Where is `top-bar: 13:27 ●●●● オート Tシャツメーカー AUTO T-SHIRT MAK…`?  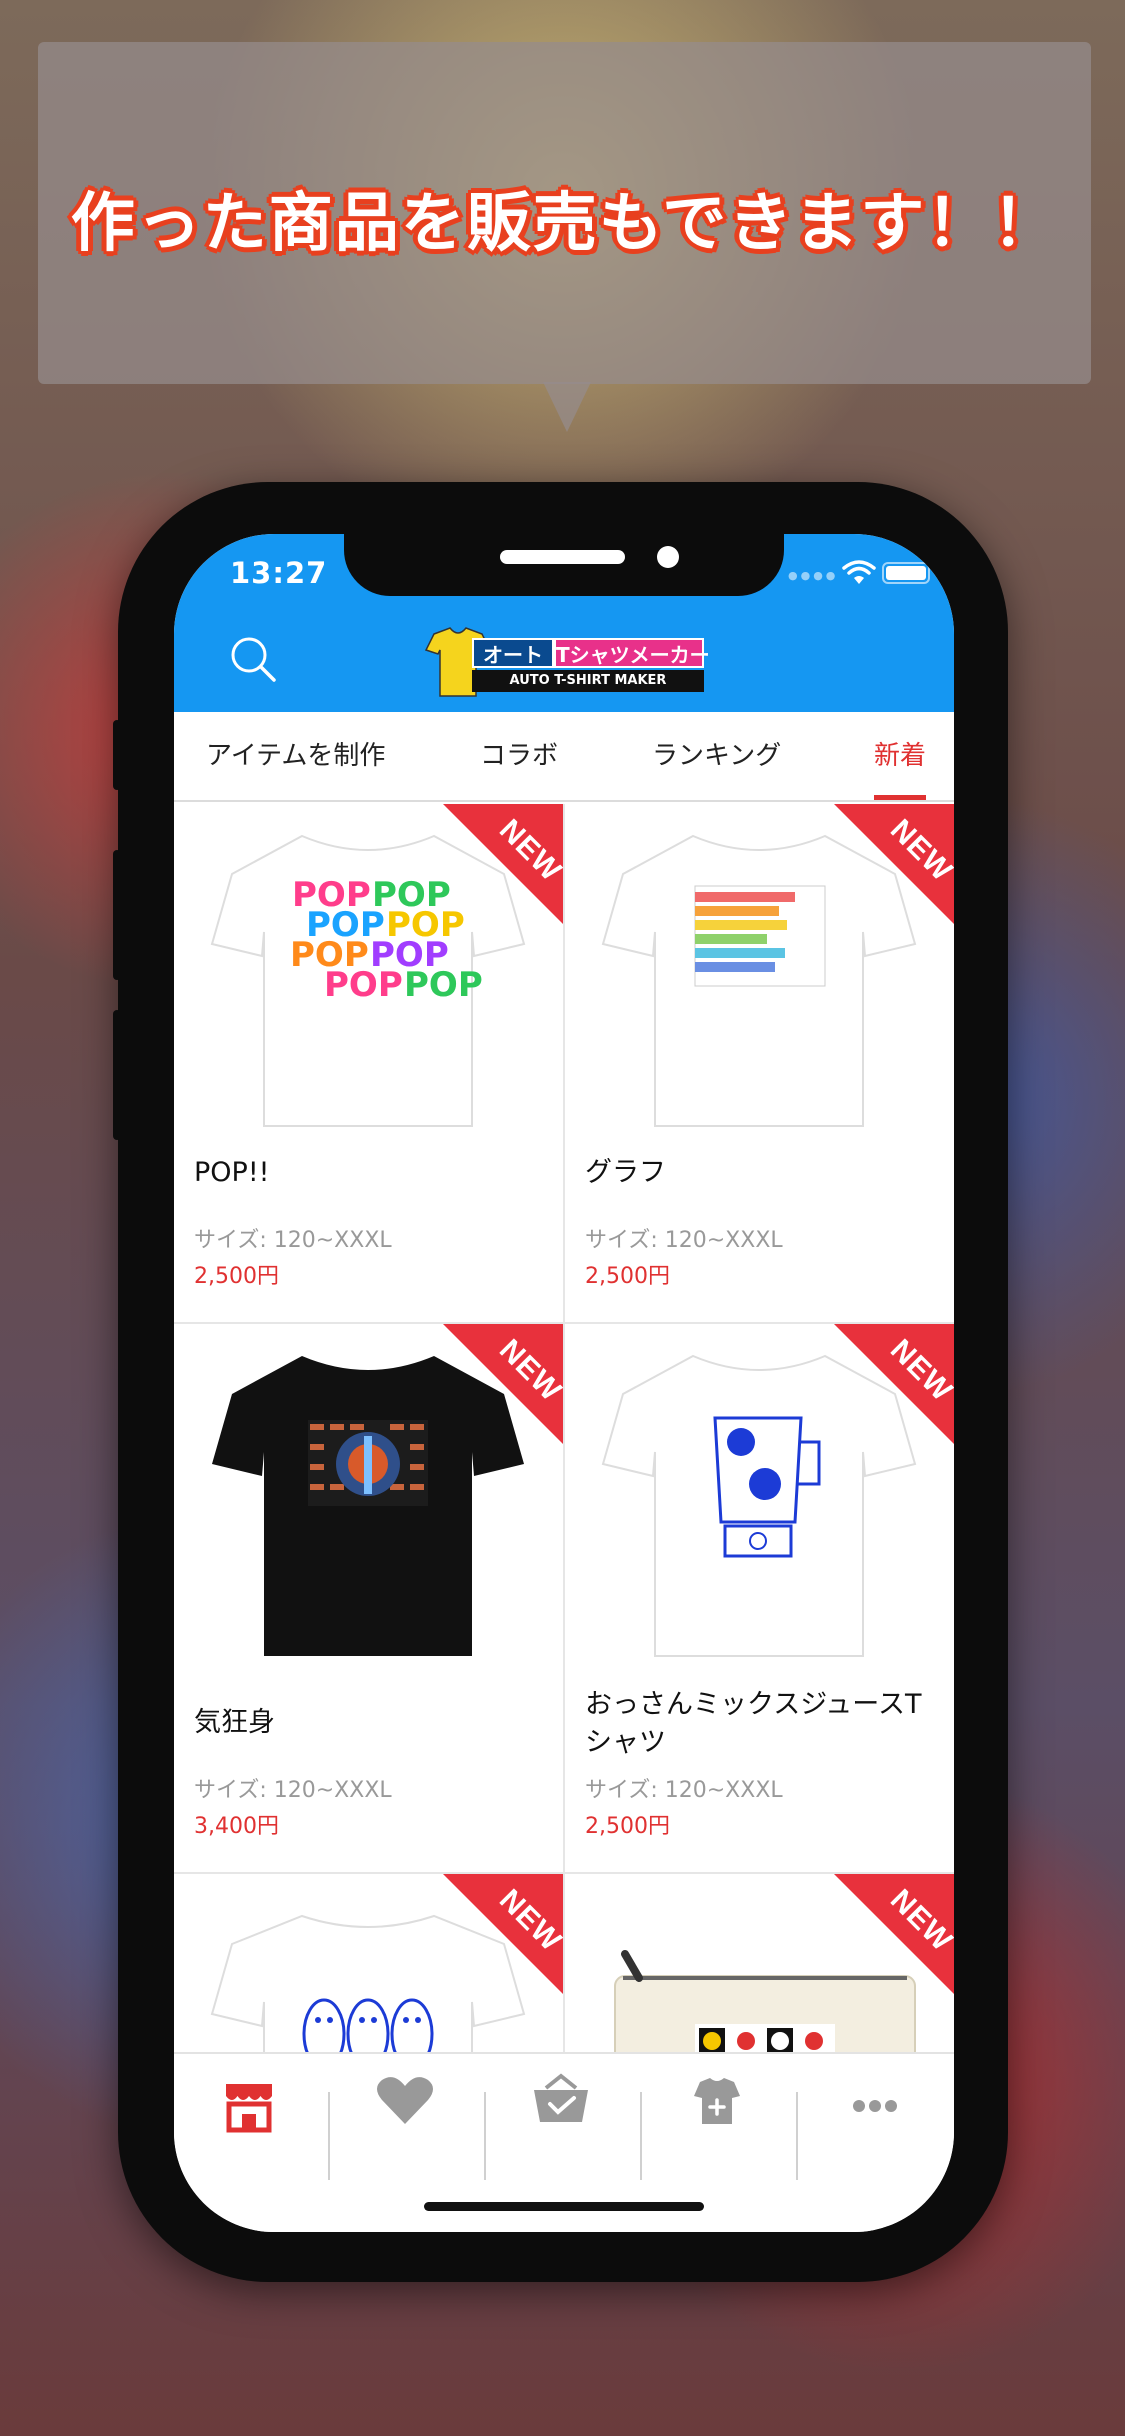
top-bar: 13:27 ●●●● オート Tシャツメーカー AUTO T-SHIRT MAK… is located at coordinates (564, 623).